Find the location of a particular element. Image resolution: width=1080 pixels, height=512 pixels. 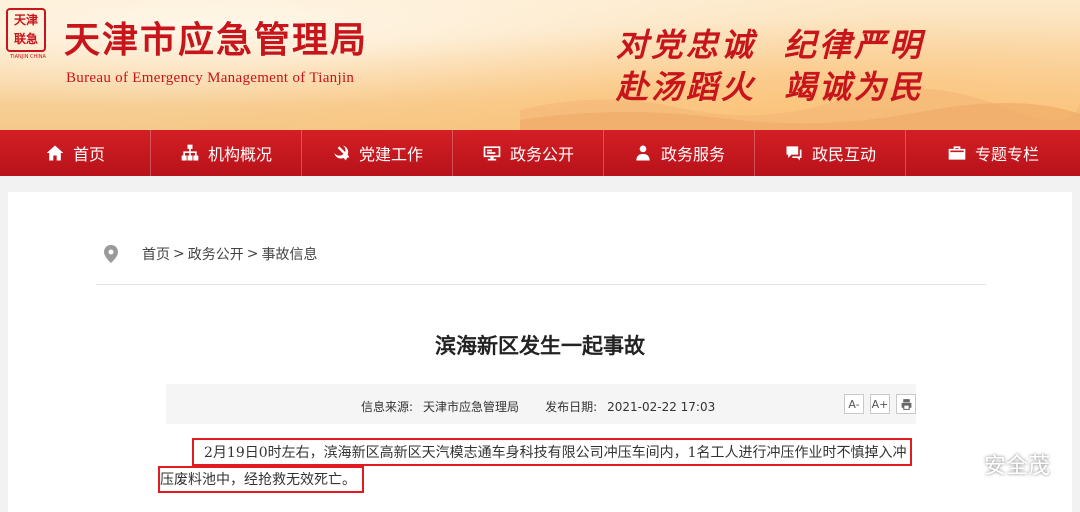

site-title: 天津市应急管理局 is located at coordinates (216, 40).